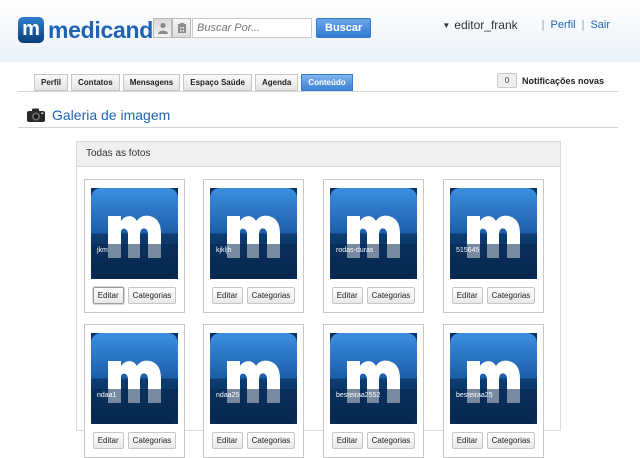 The width and height of the screenshot is (640, 458). I want to click on image-thumbnail: besteiraa25, so click(493, 378).